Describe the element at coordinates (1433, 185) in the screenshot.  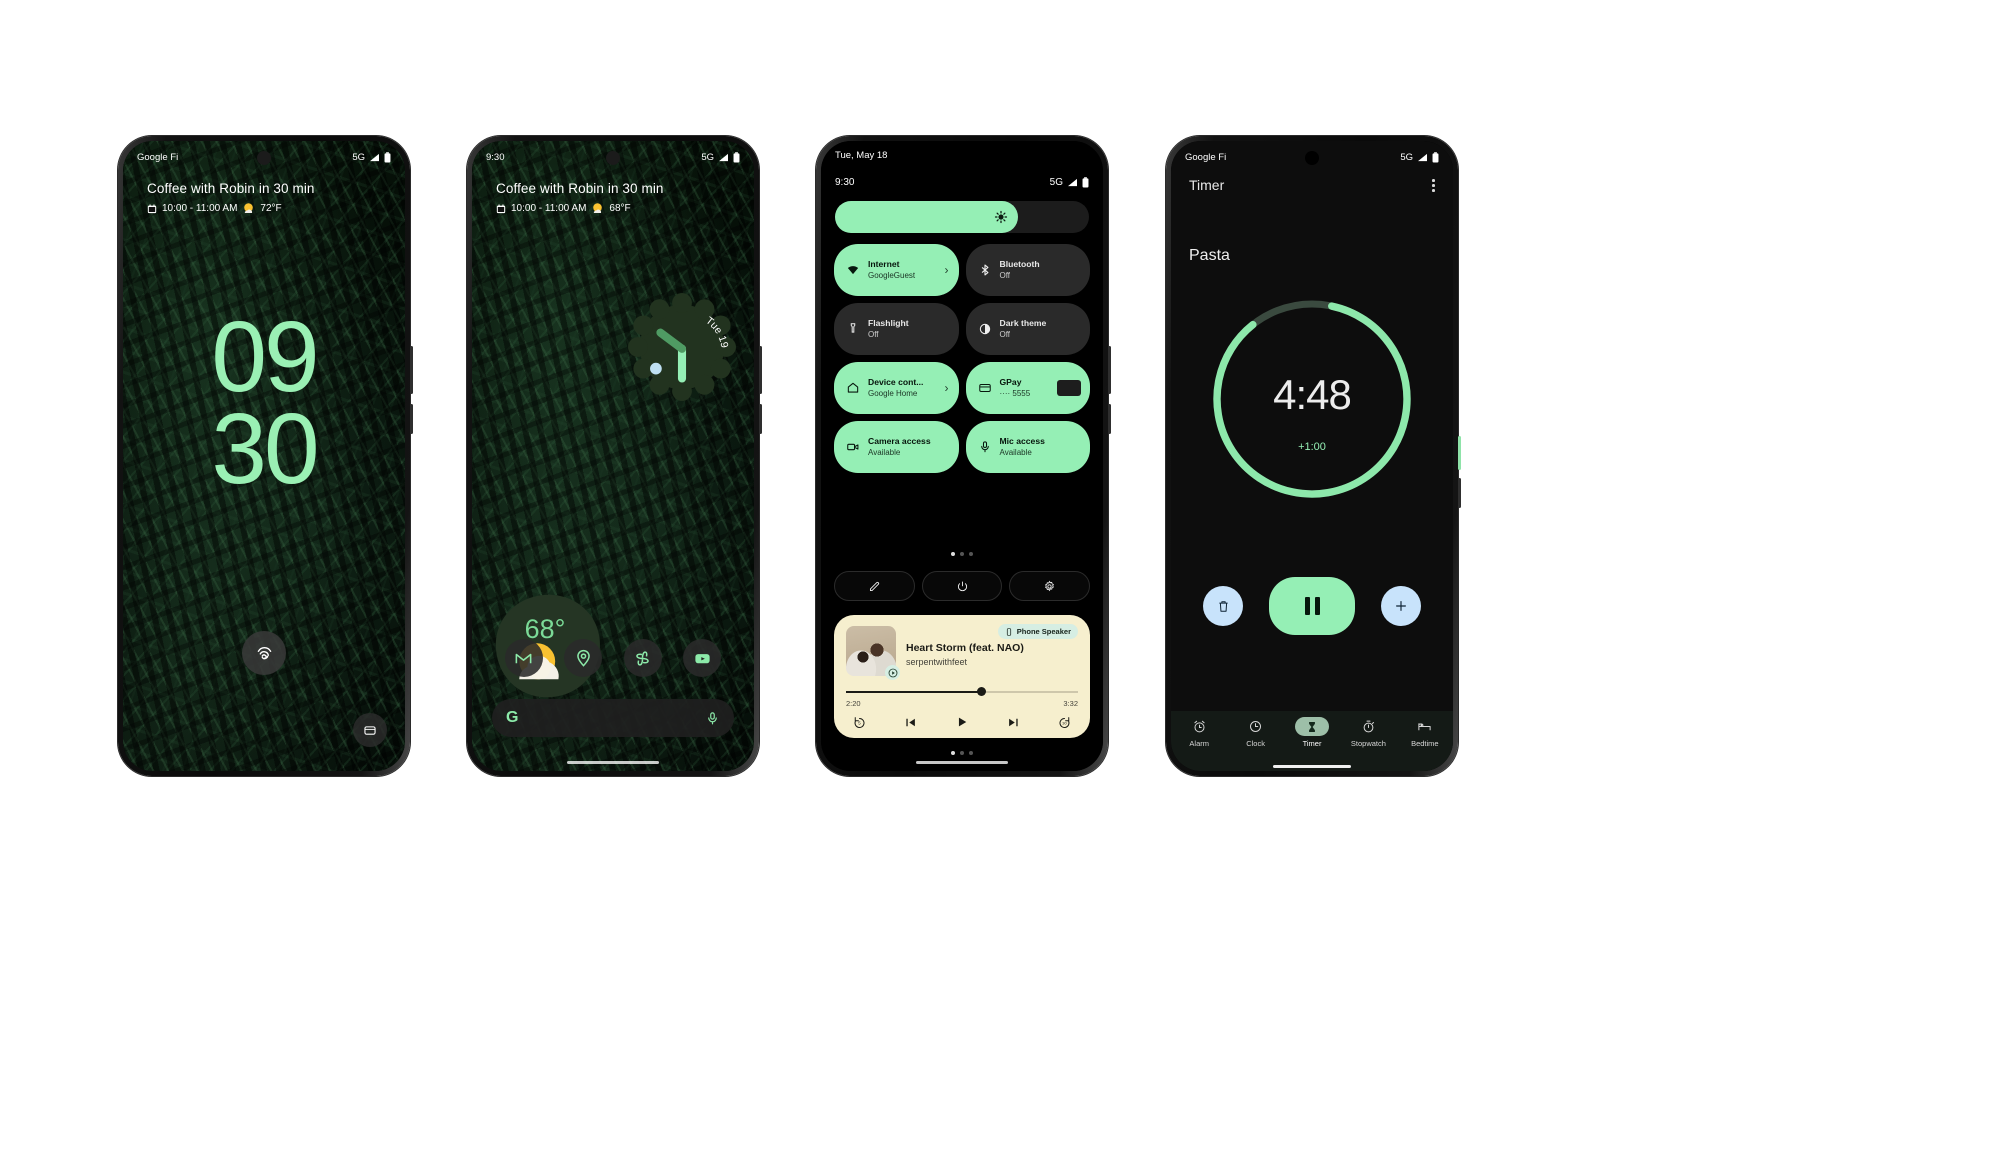
I see `overflow-menu-icon` at that location.